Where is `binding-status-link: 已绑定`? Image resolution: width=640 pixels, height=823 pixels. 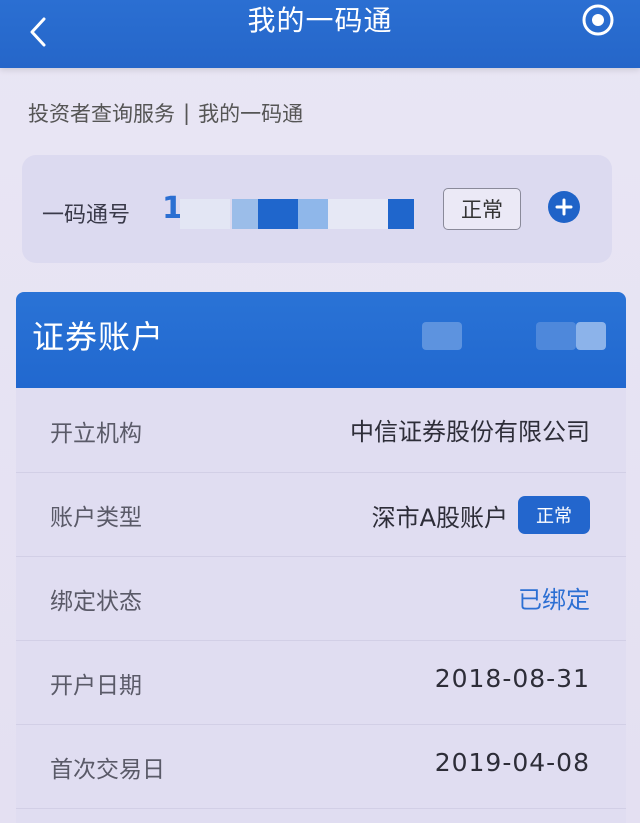 binding-status-link: 已绑定 is located at coordinates (554, 597).